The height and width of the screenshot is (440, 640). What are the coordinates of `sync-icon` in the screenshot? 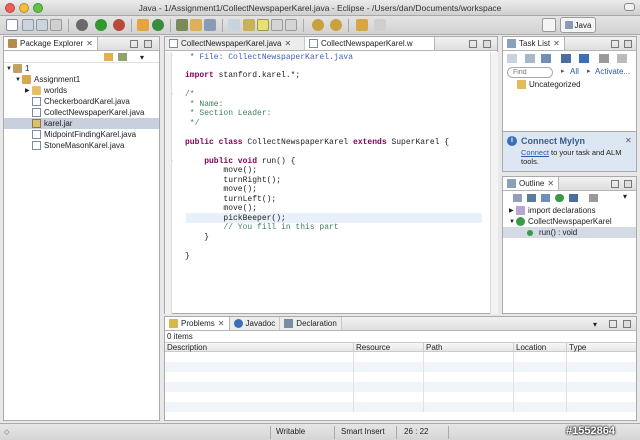 It's located at (584, 58).